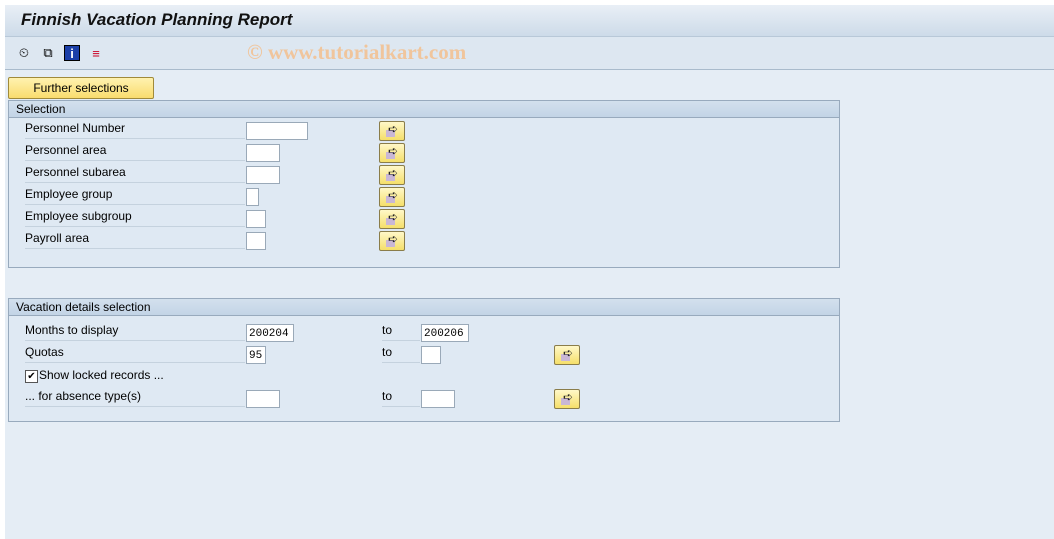 This screenshot has width=1054, height=539. What do you see at coordinates (445, 333) in the screenshot?
I see `months-to-input: 200206` at bounding box center [445, 333].